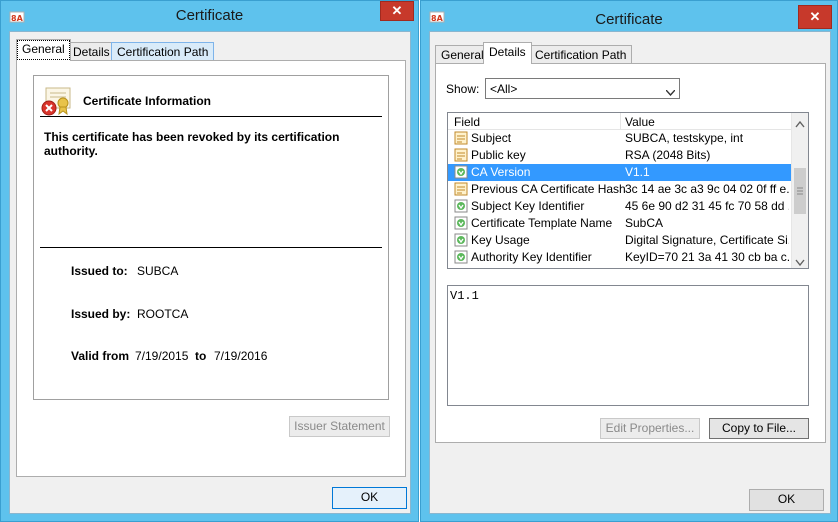 This screenshot has width=838, height=522. What do you see at coordinates (339, 426) in the screenshot?
I see `issuer-statement-button: Issuer Statement` at bounding box center [339, 426].